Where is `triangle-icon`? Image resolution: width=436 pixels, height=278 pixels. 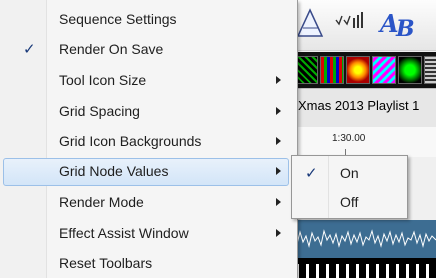 triangle-icon is located at coordinates (310, 25).